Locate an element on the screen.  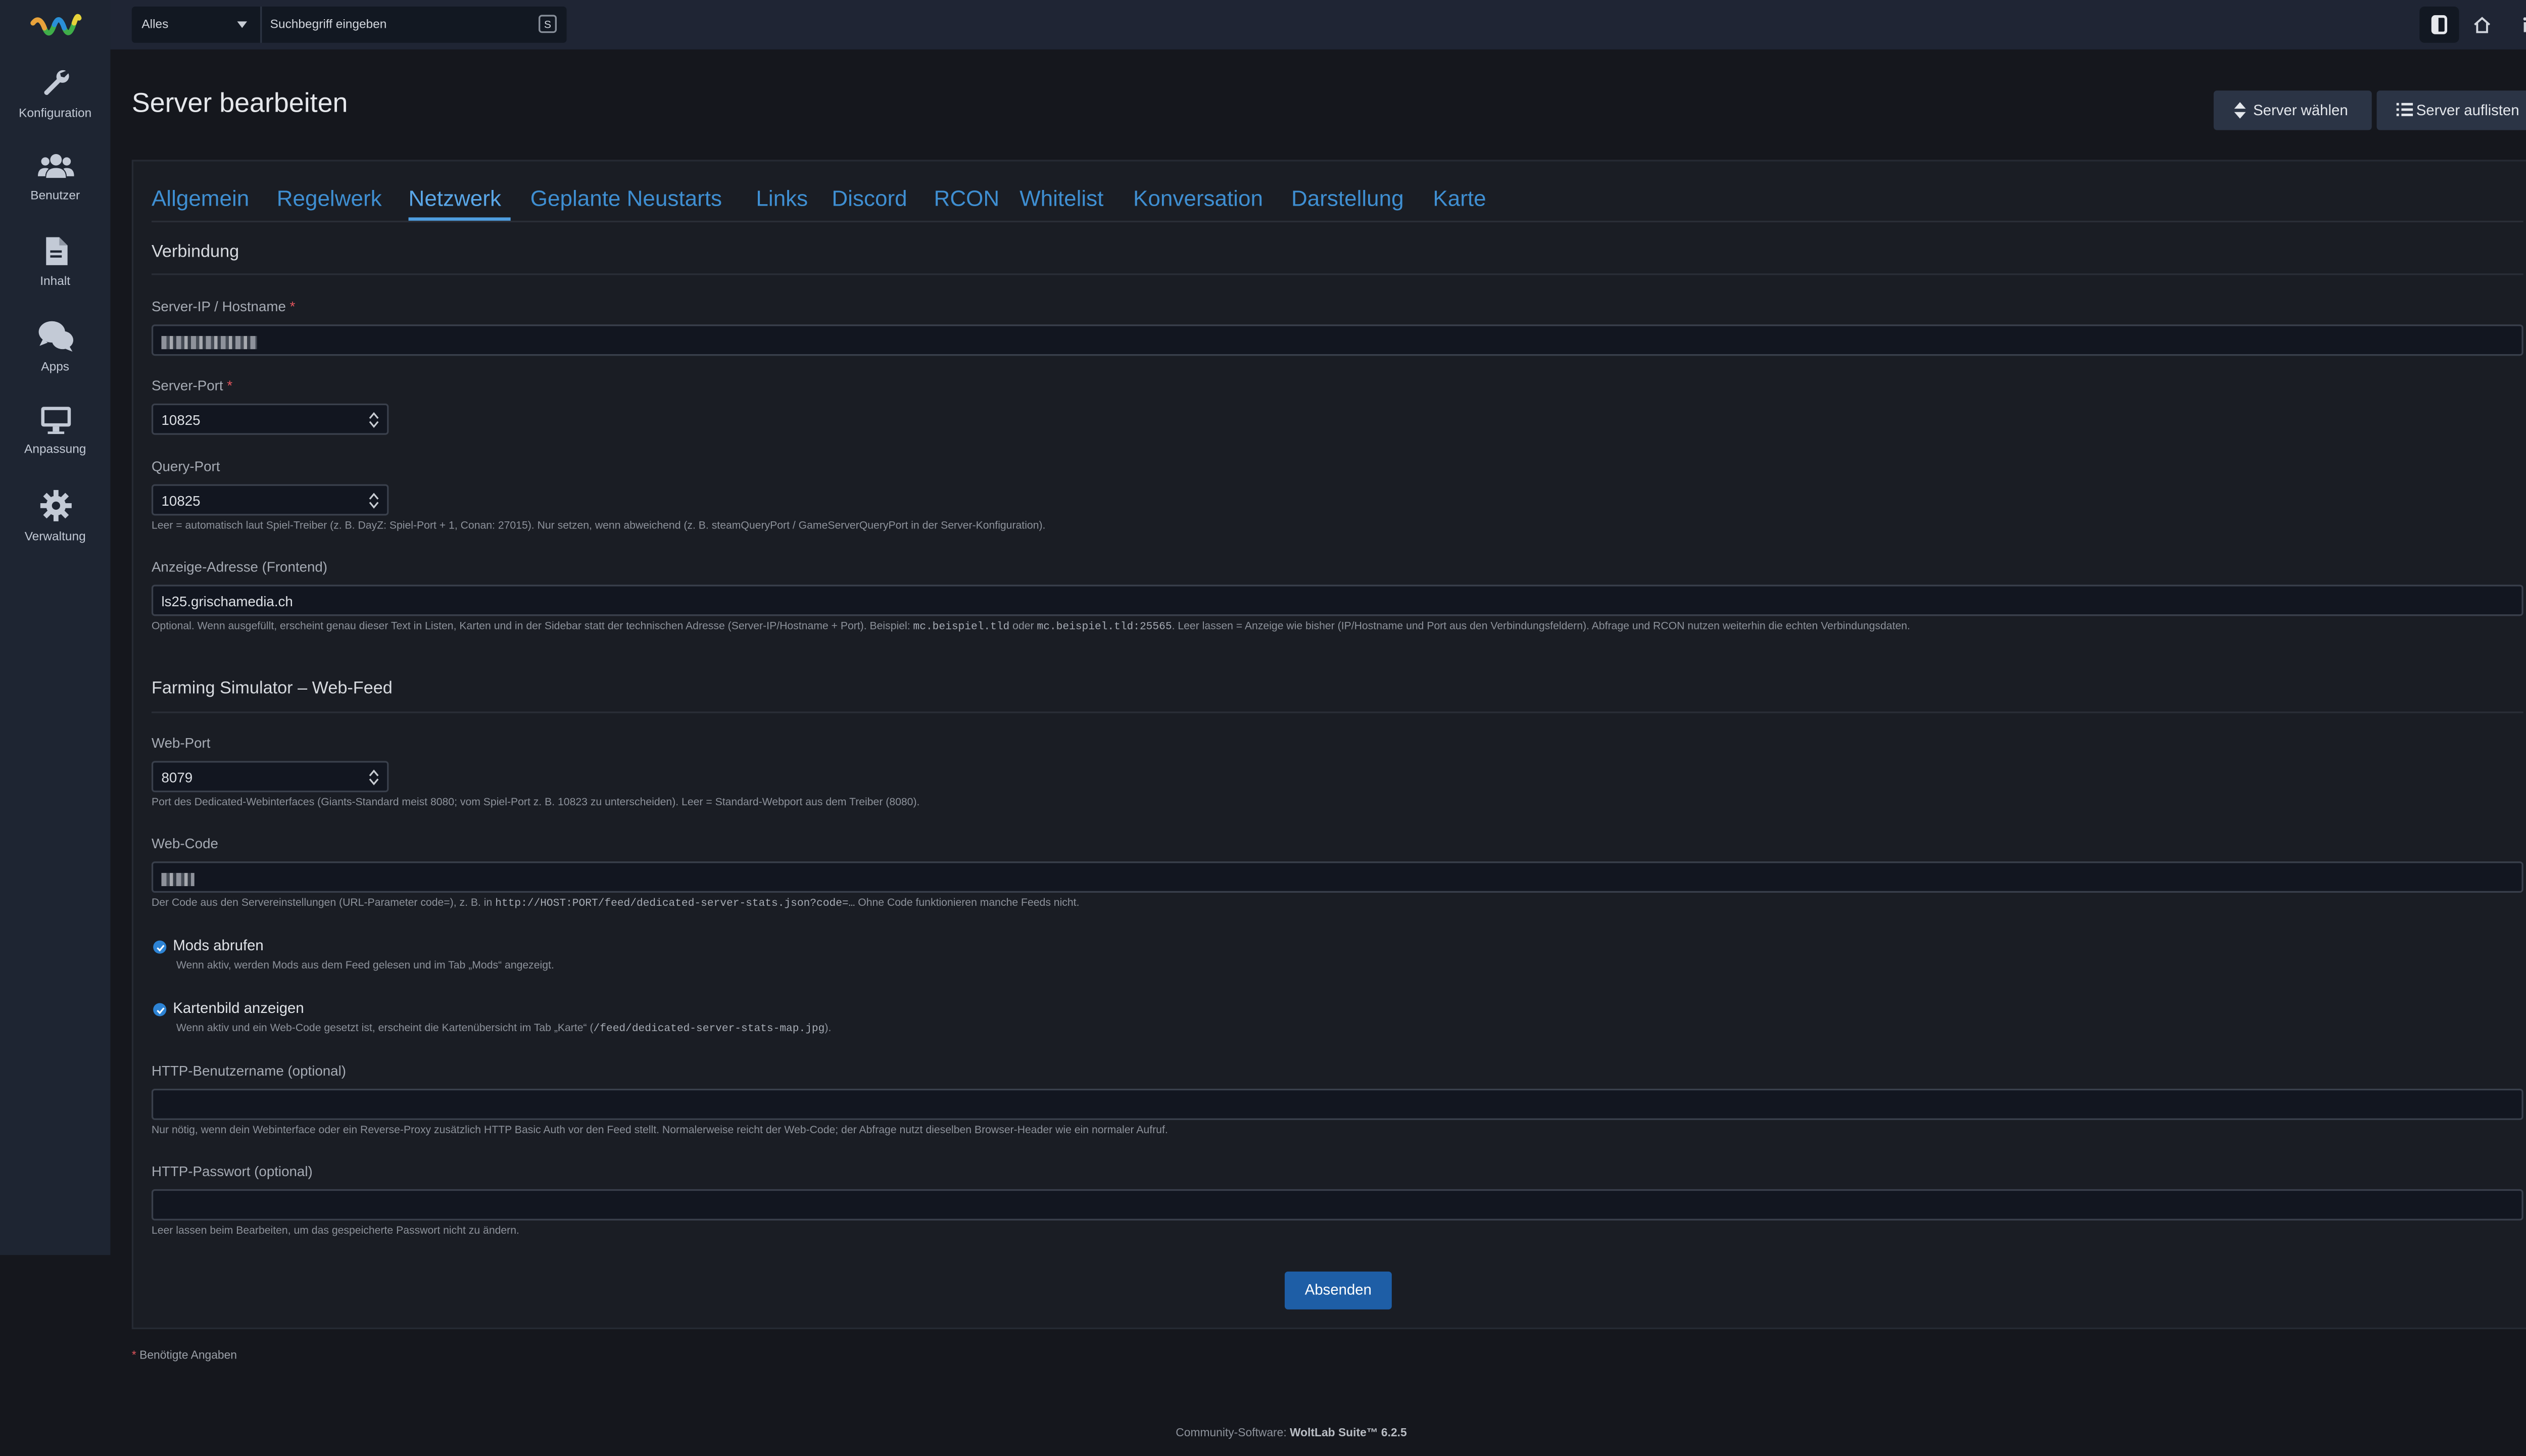
required-note-text: Benötigte Angaben is located at coordinates (188, 1356).